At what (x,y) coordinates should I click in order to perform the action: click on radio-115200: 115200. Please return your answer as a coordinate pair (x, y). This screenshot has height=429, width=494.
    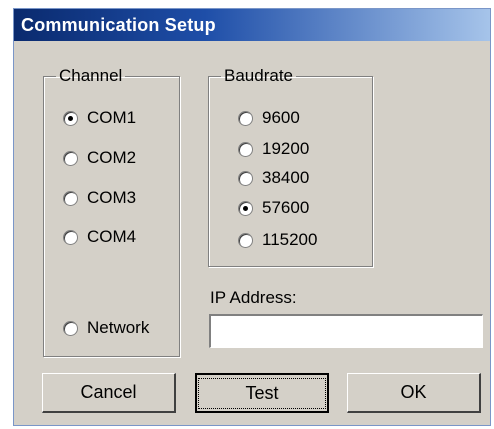
    Looking at the image, I should click on (277, 240).